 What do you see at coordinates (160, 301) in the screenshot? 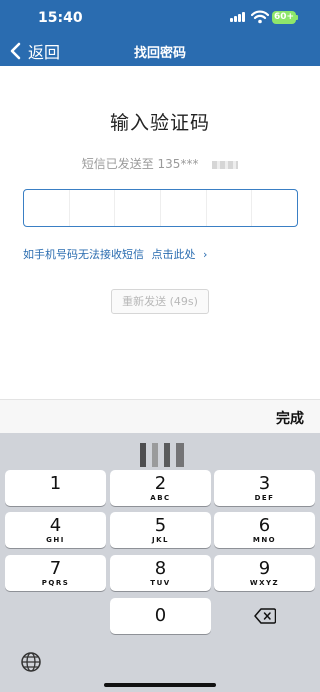
I see `resend-button: 重新发送 (49s)` at bounding box center [160, 301].